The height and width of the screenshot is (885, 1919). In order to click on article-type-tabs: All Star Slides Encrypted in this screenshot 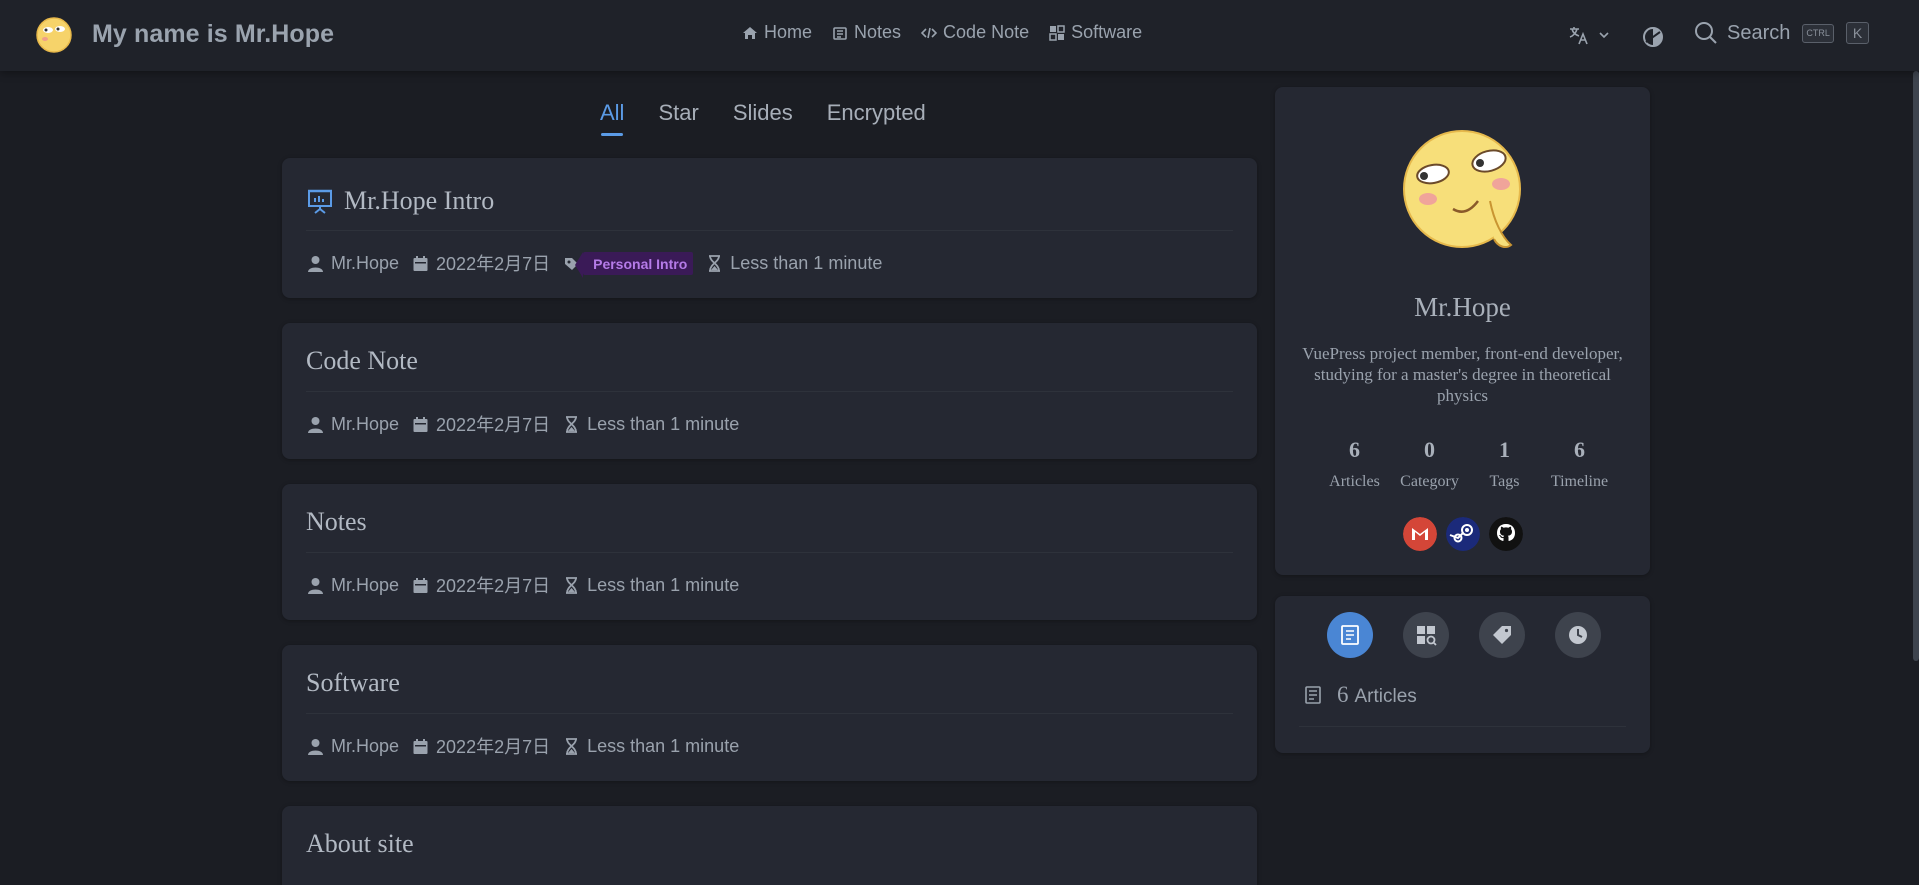, I will do `click(763, 118)`.